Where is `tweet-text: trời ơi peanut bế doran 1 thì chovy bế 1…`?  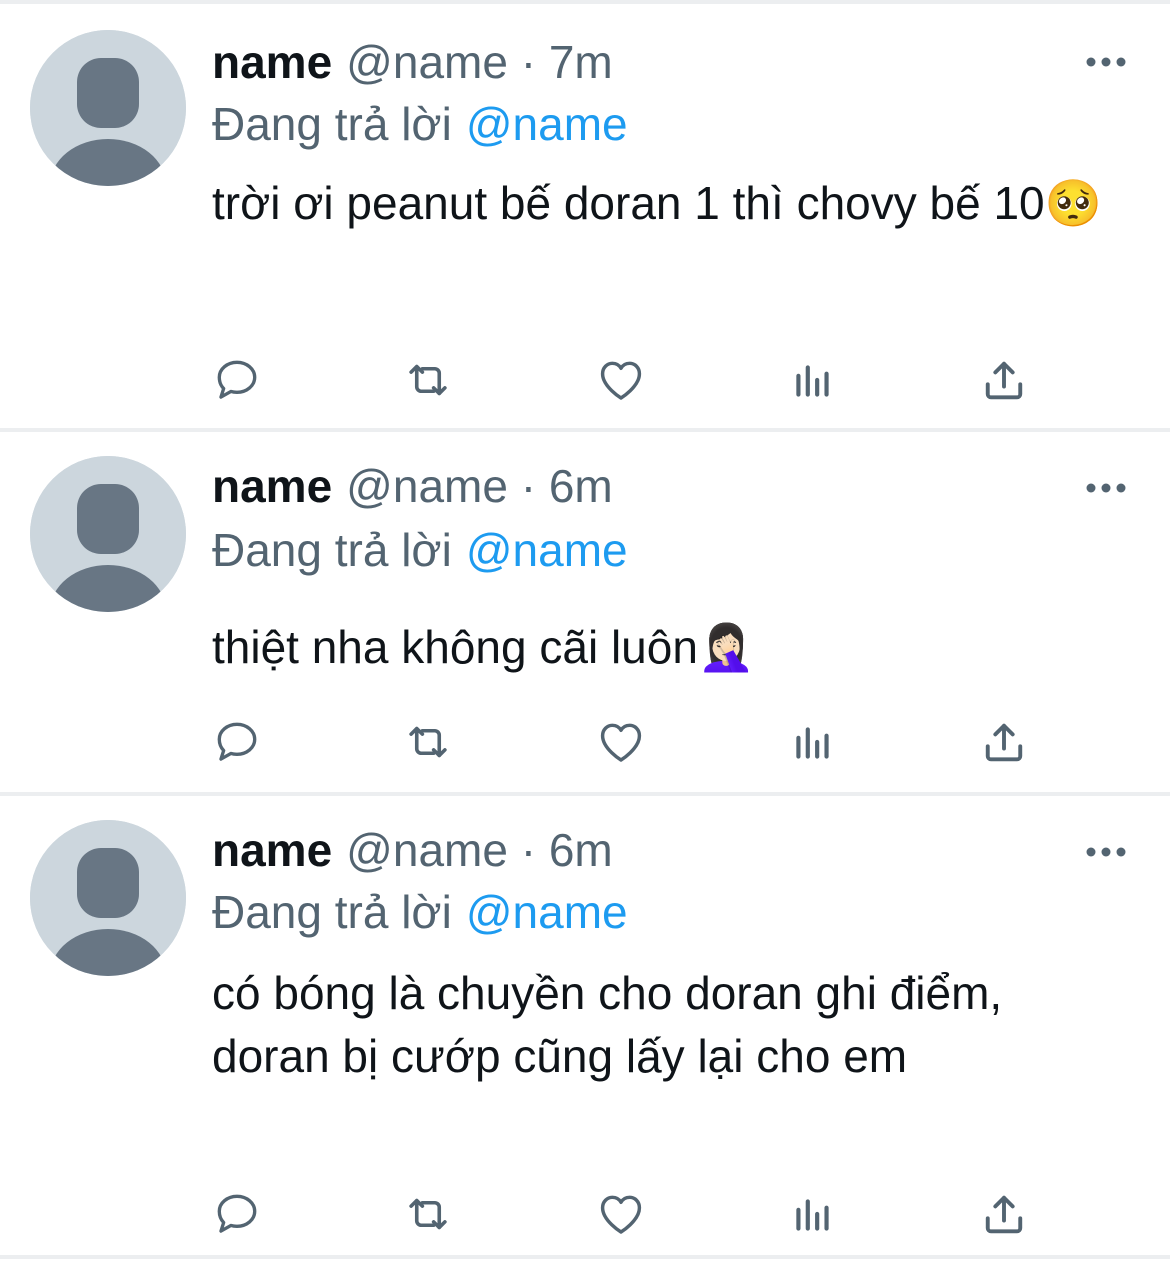
tweet-text: trời ơi peanut bế doran 1 thì chovy bế 1… is located at coordinates (657, 203).